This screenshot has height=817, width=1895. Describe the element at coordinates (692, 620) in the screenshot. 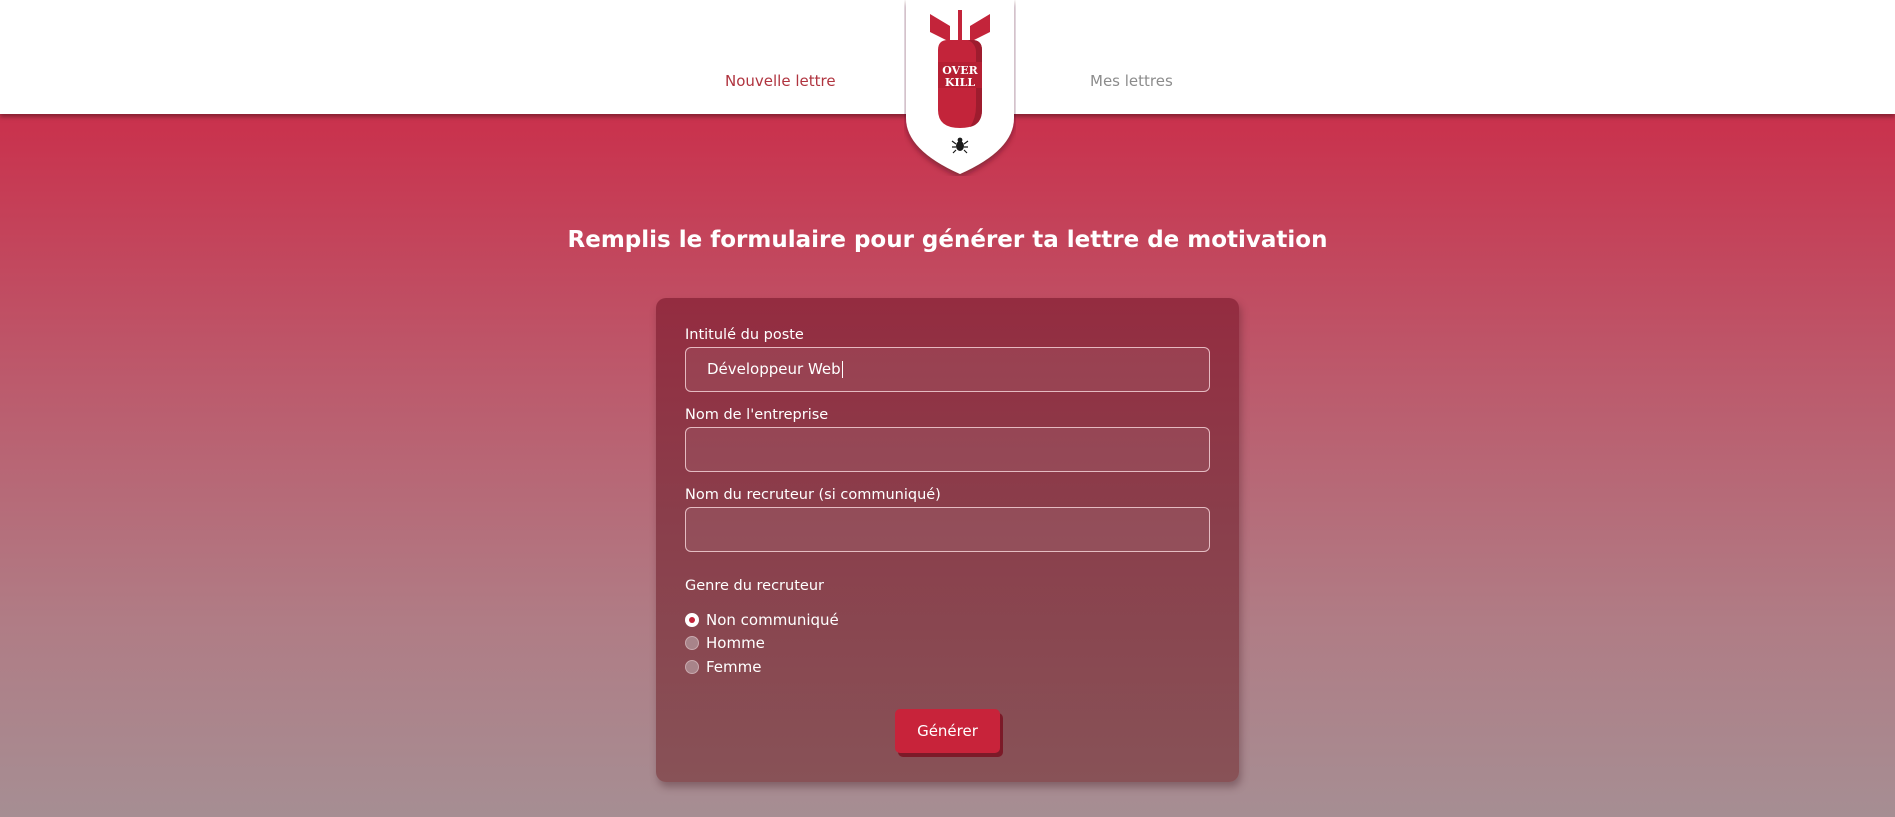

I see `radio-checked-icon` at that location.